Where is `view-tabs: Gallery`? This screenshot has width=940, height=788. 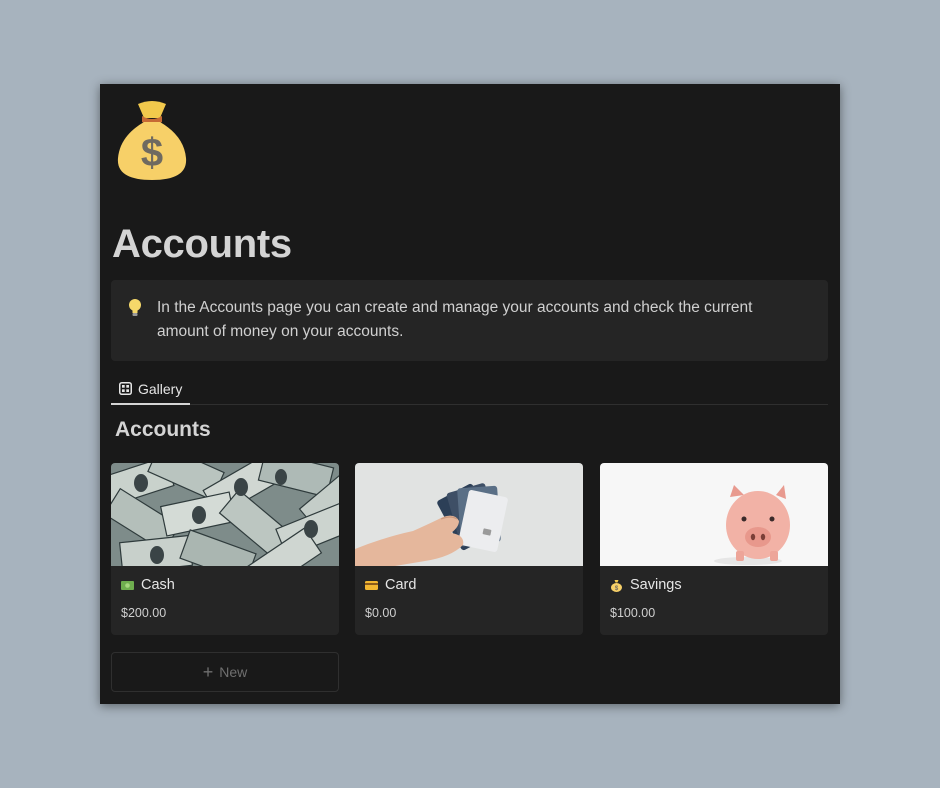 view-tabs: Gallery is located at coordinates (469, 389).